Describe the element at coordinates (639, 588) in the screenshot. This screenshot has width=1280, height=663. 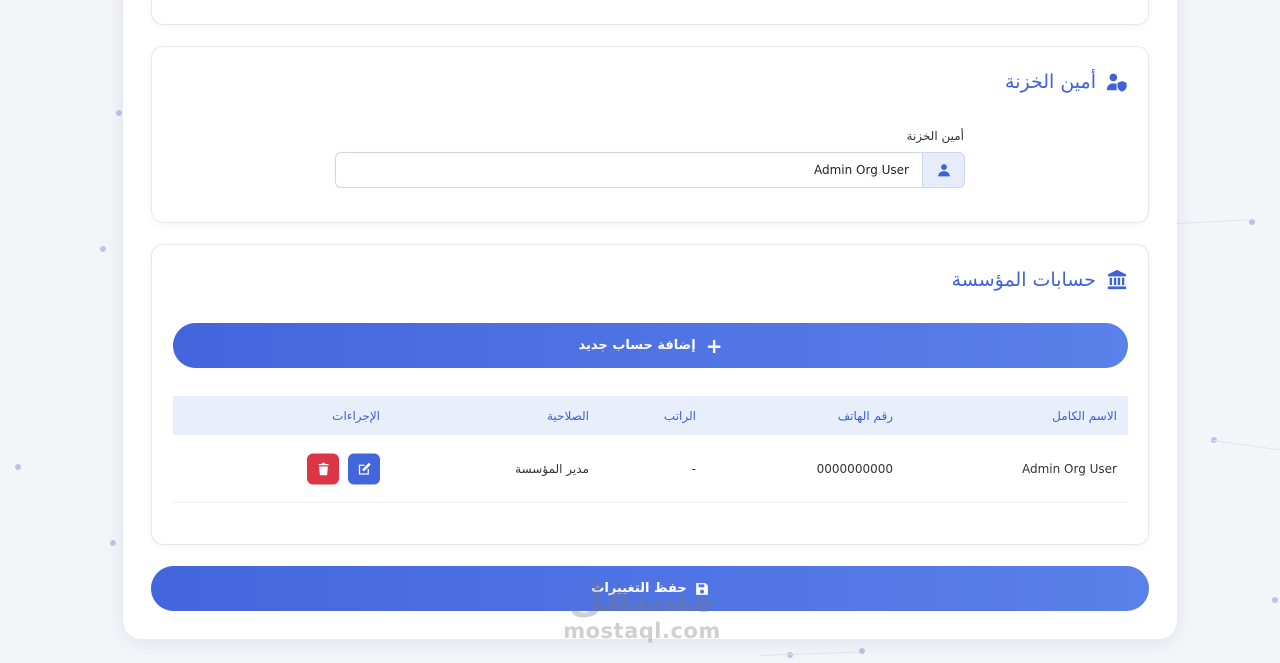
I see `save-changes-label: حفظ التغييرات` at that location.